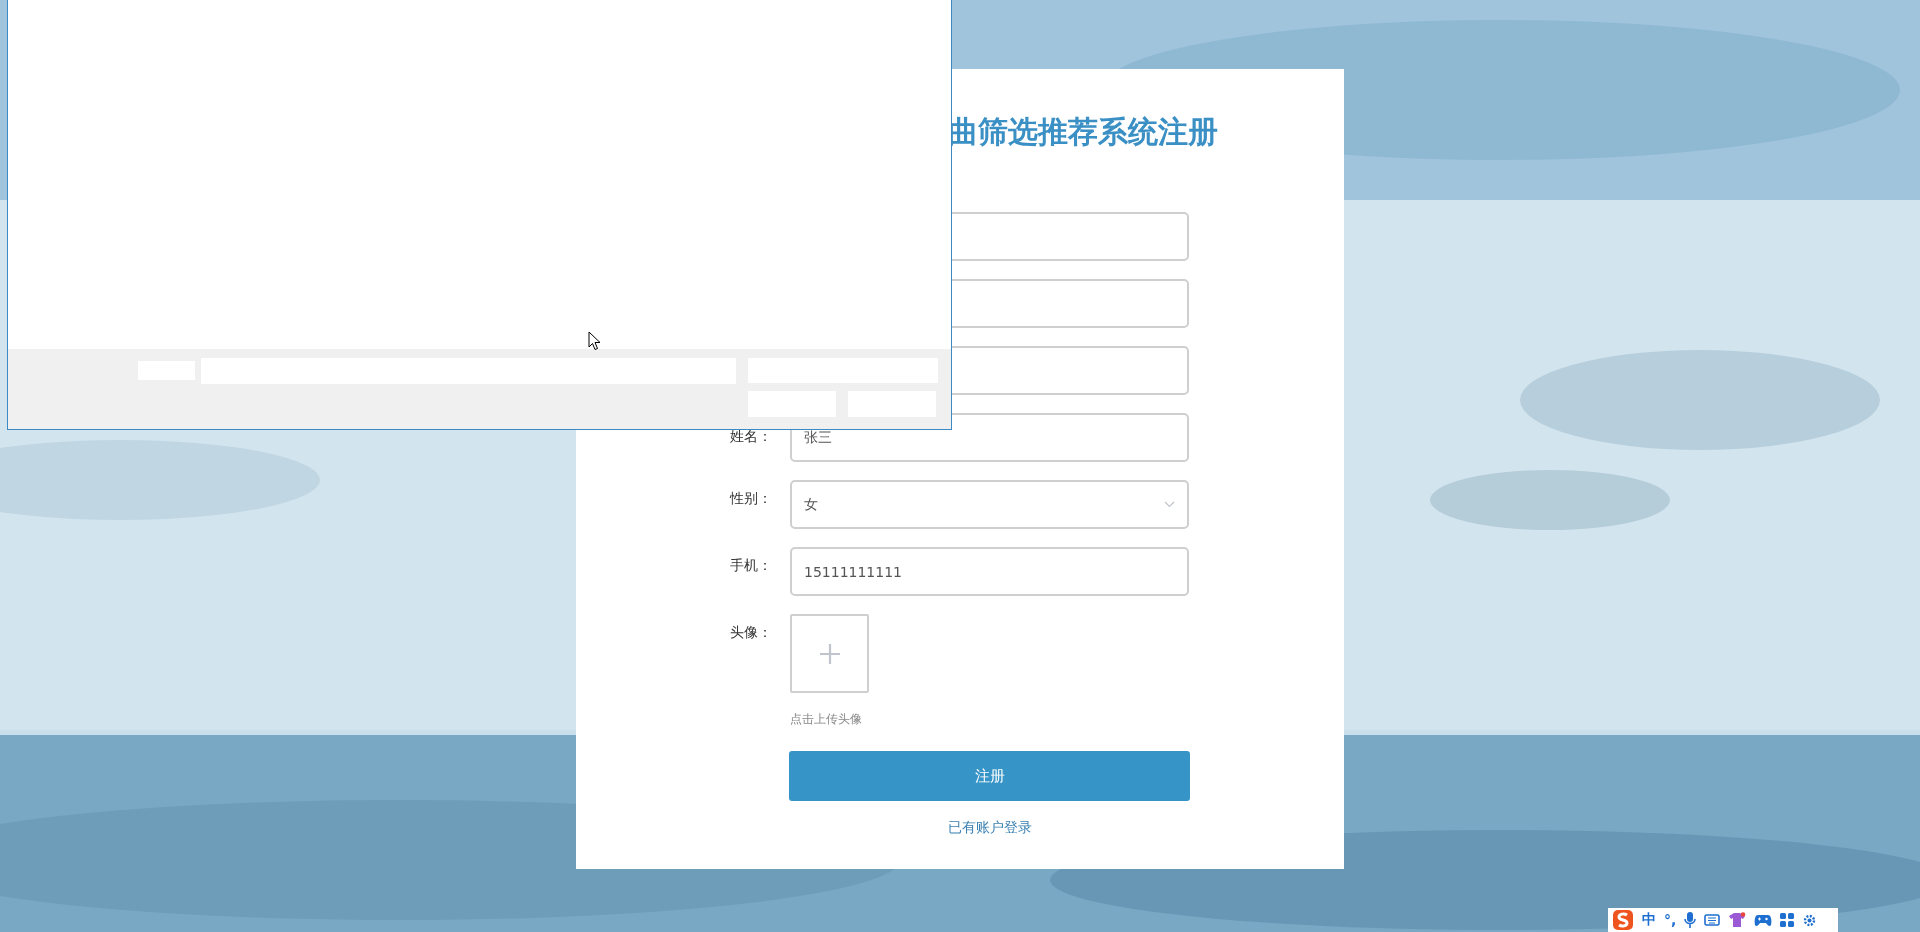  I want to click on field-label: 头像：, so click(751, 633).